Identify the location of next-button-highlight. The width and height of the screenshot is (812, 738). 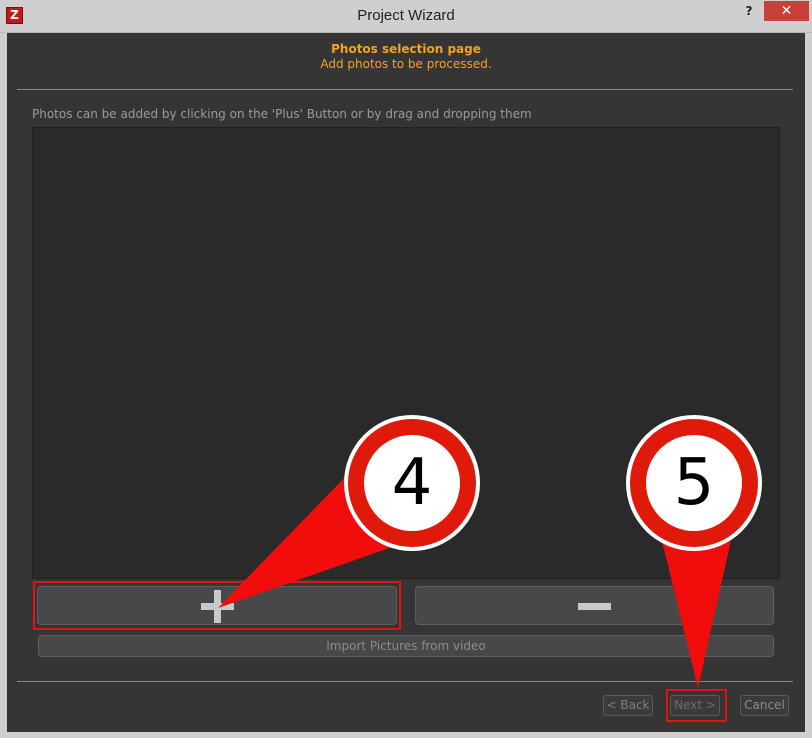
(696, 705).